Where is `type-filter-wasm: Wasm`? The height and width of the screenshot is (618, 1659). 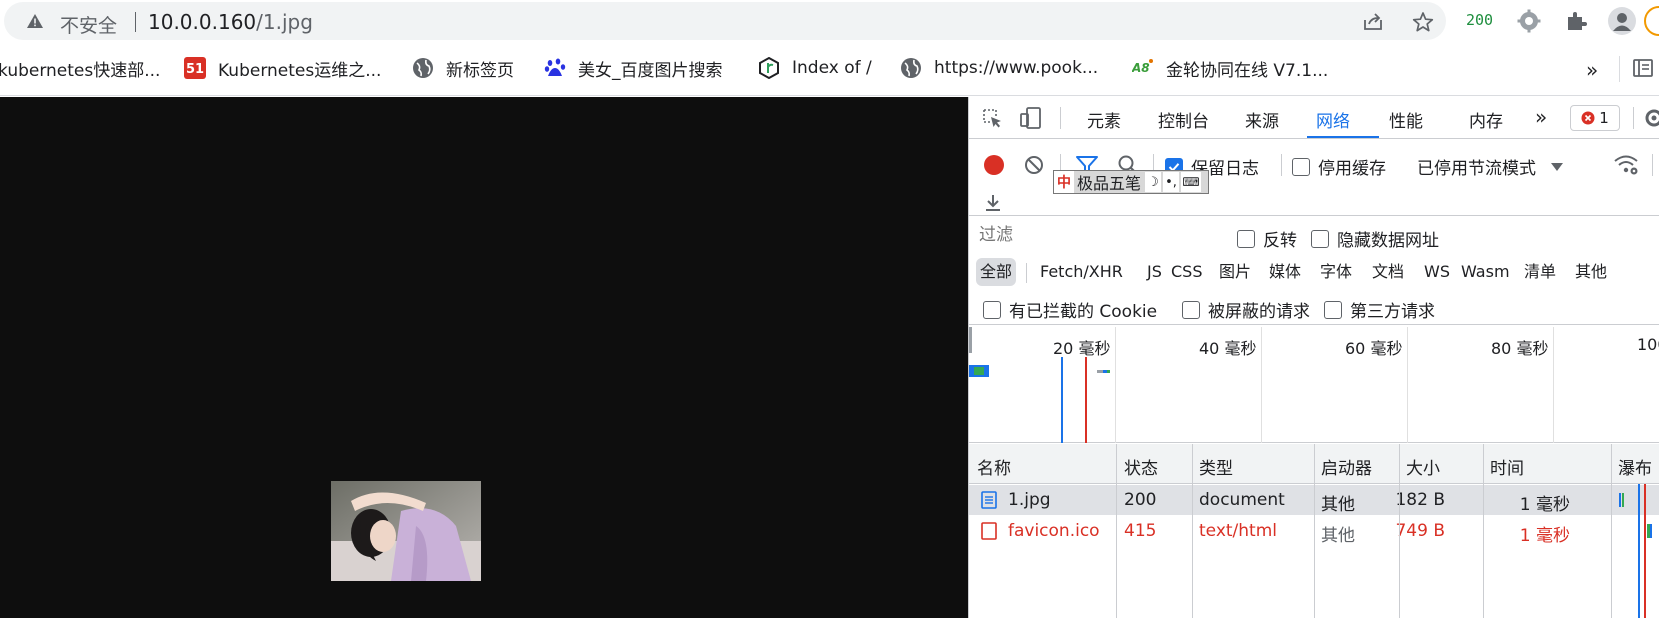
type-filter-wasm: Wasm is located at coordinates (1485, 272).